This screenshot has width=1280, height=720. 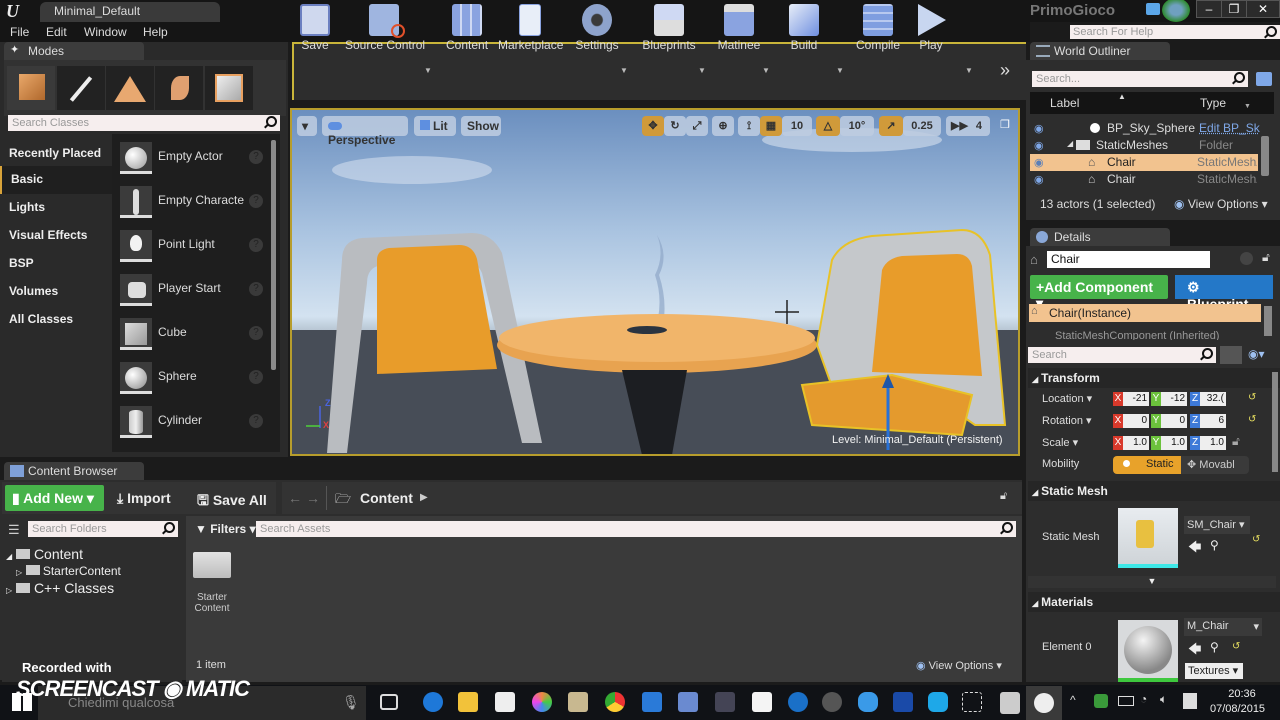 I want to click on mobility-movable-option: ✥ Movabl, so click(x=1215, y=465).